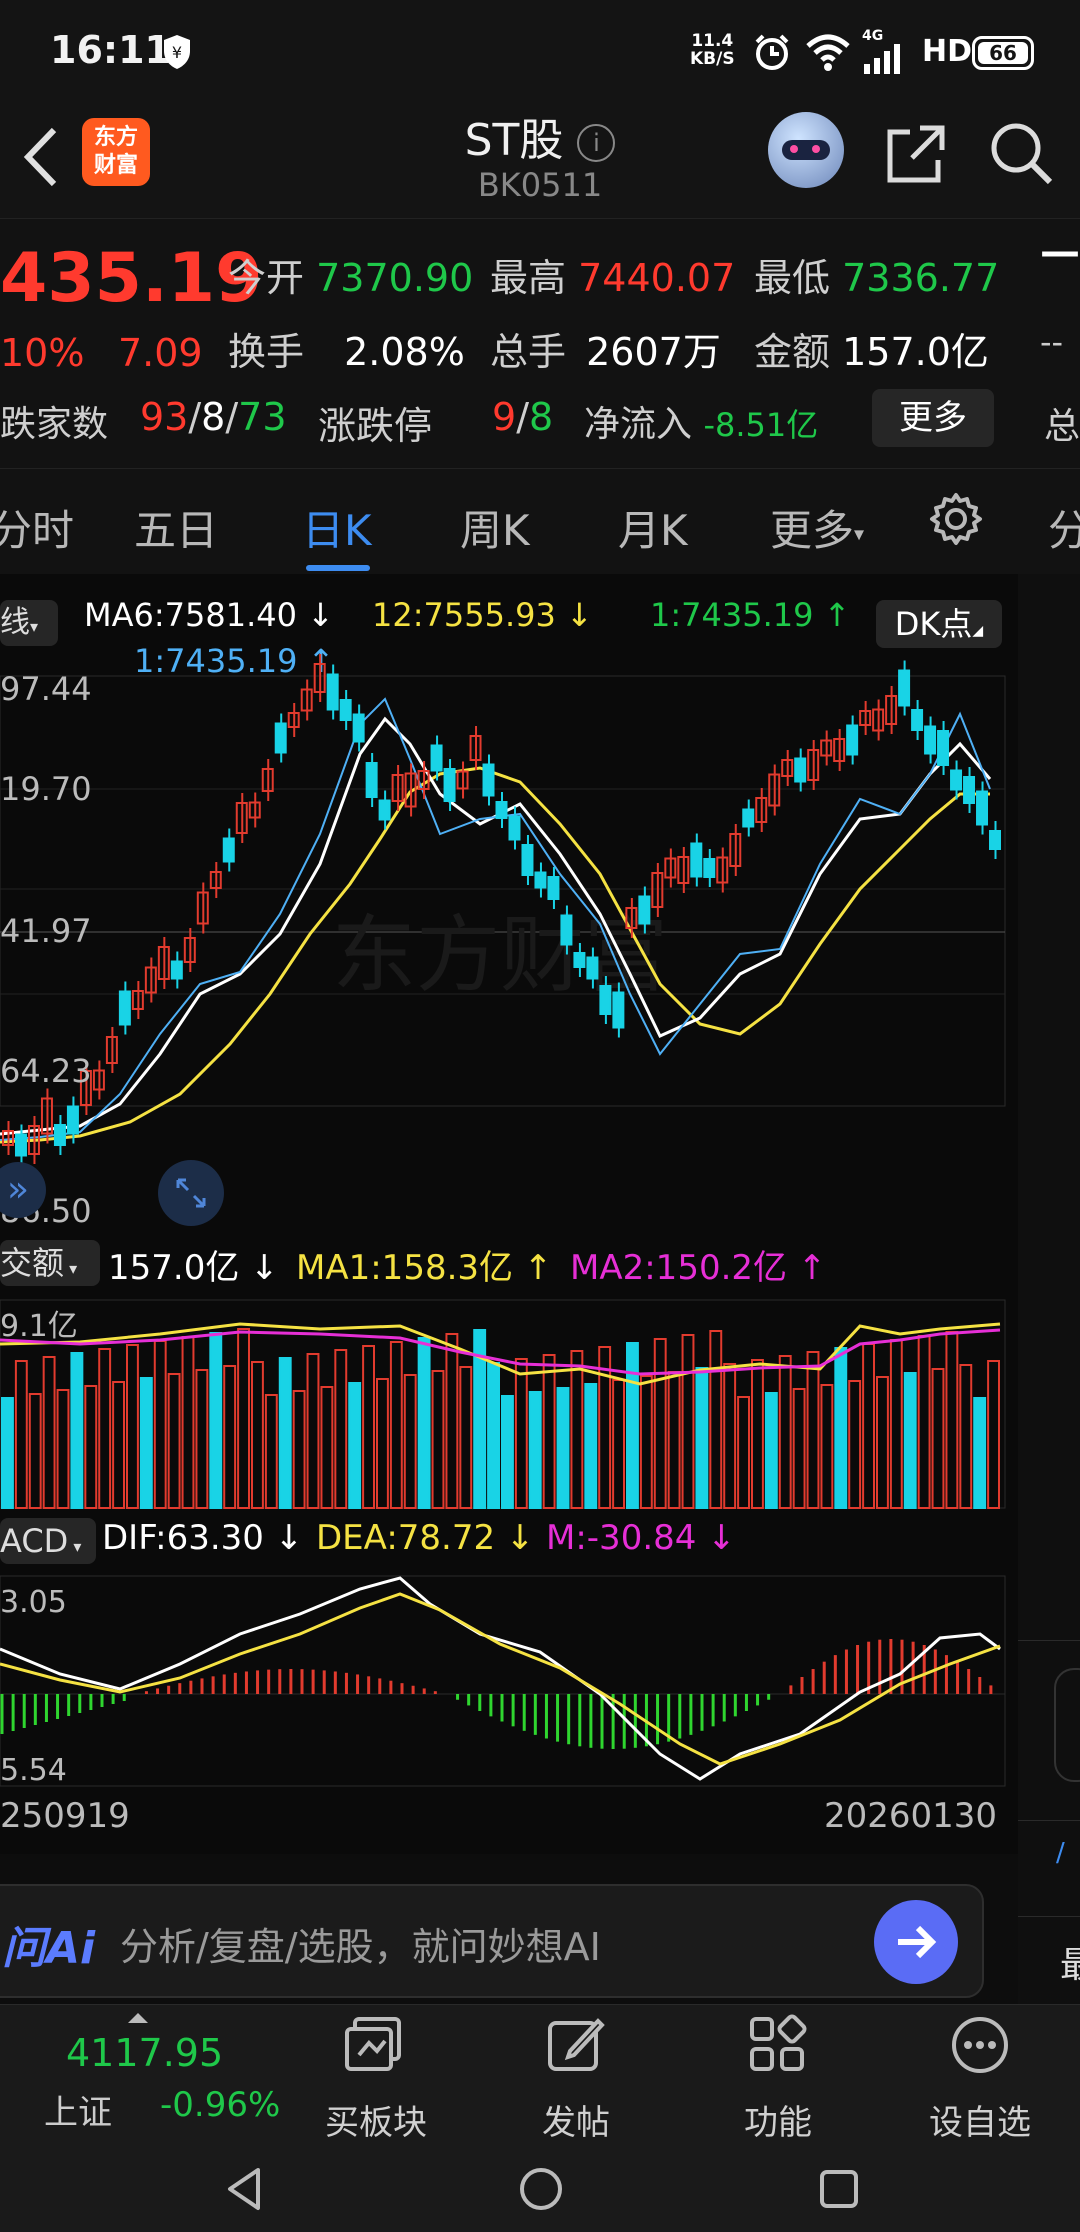 This screenshot has width=1080, height=2232. I want to click on change-value: 7.09, so click(160, 353).